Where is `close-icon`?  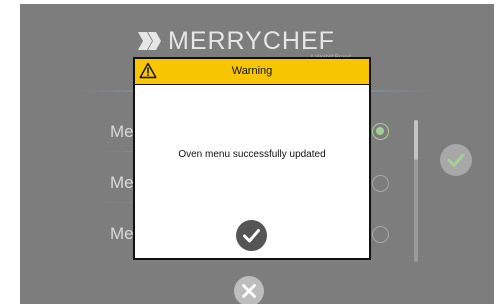
close-icon is located at coordinates (249, 291).